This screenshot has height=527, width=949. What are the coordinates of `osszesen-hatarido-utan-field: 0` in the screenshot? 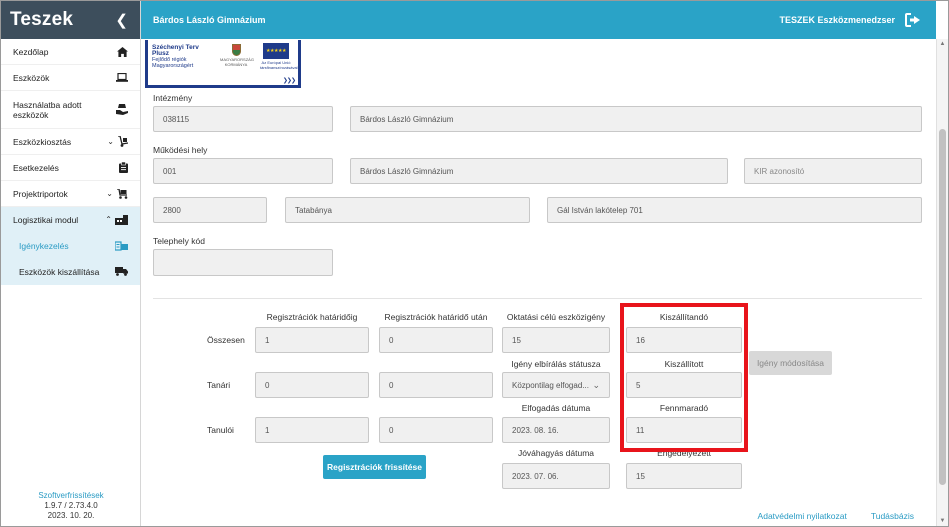 It's located at (436, 340).